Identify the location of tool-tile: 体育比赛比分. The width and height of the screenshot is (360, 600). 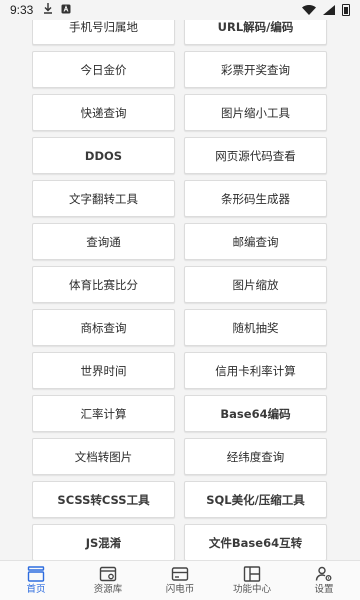
(103, 284).